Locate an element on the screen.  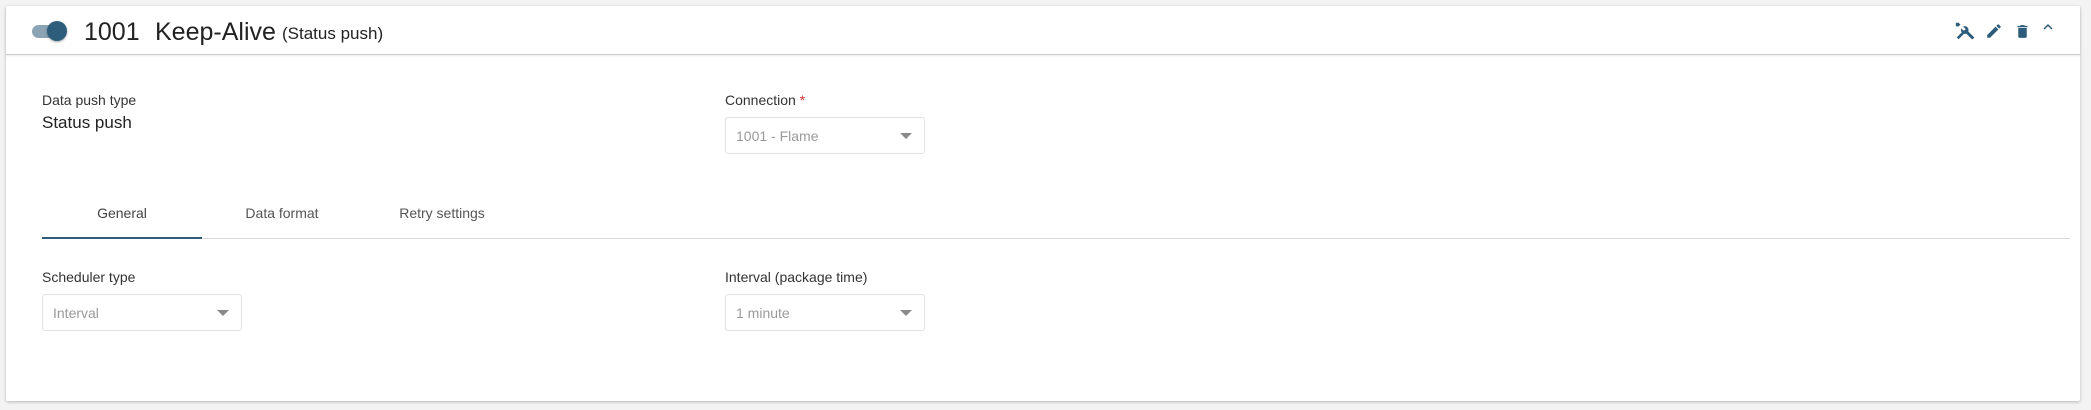
tab-data-format: Data format is located at coordinates (282, 215).